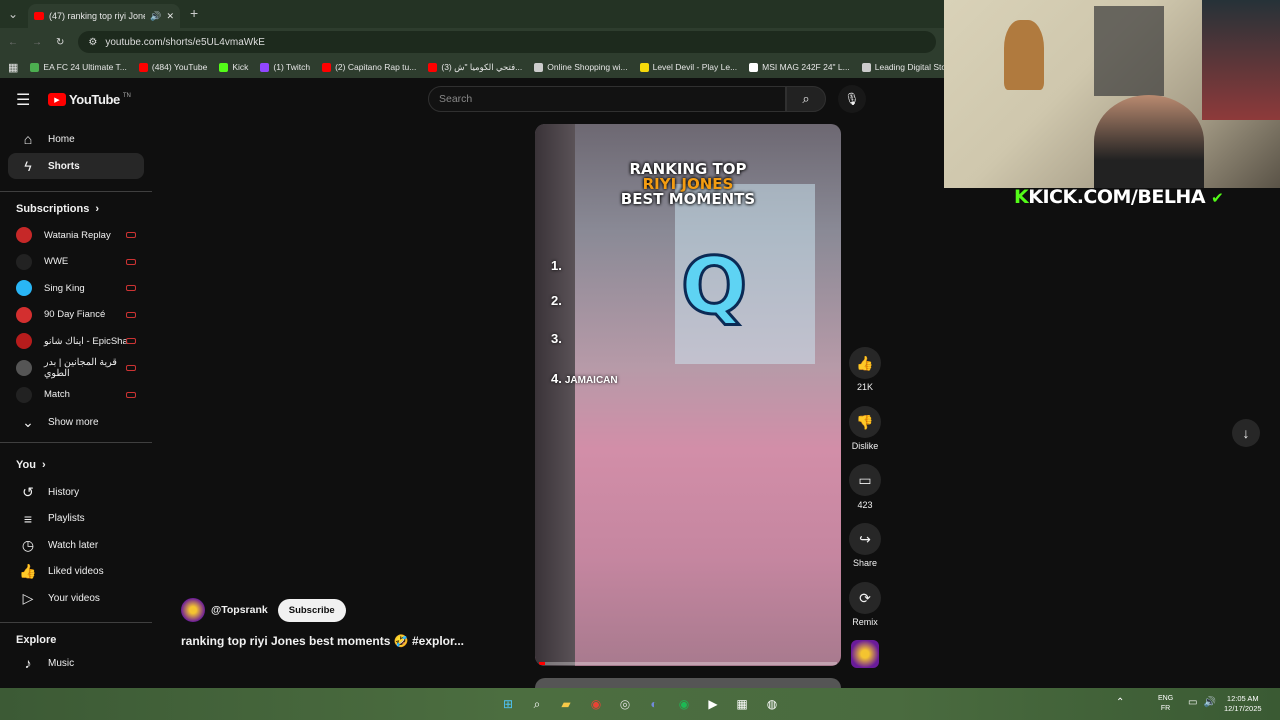 Image resolution: width=1280 pixels, height=720 pixels. What do you see at coordinates (688, 663) in the screenshot?
I see `progress-track` at bounding box center [688, 663].